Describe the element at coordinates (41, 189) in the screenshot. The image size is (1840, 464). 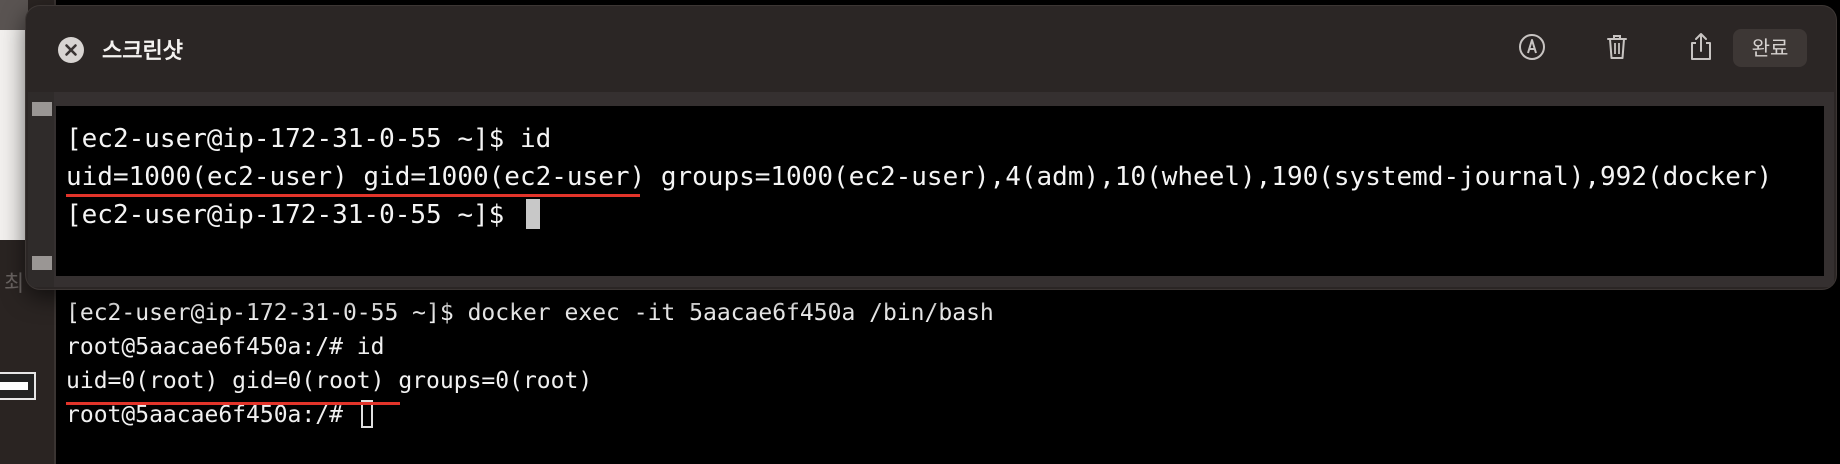
I see `preview-gutter` at that location.